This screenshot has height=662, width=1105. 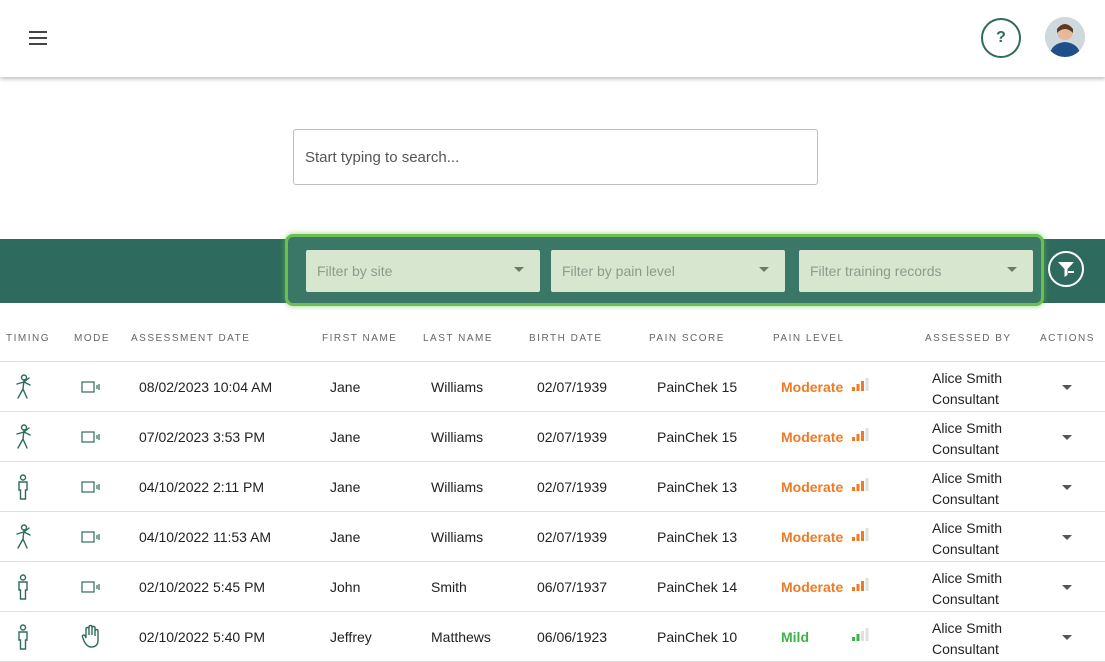 I want to click on assessment-date: 08/02/2023 10:04 AM, so click(x=206, y=387).